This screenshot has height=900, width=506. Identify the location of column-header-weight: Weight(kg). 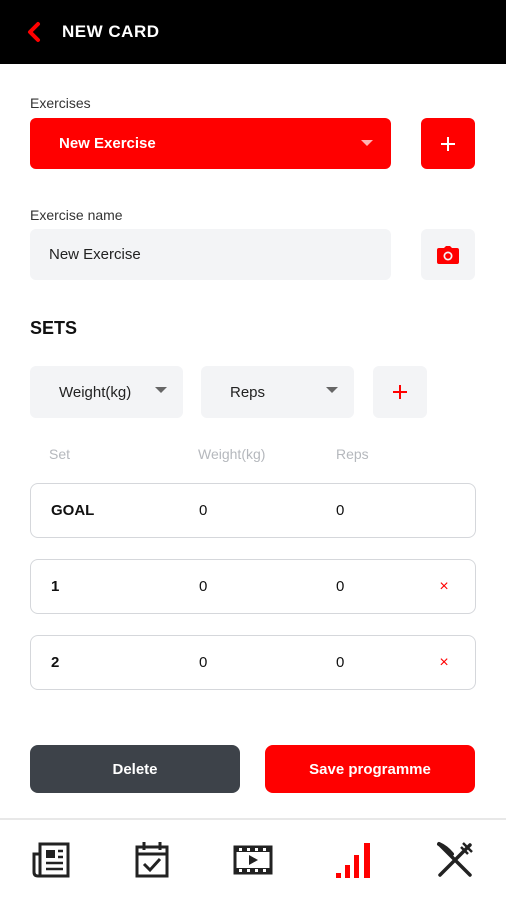
(232, 454).